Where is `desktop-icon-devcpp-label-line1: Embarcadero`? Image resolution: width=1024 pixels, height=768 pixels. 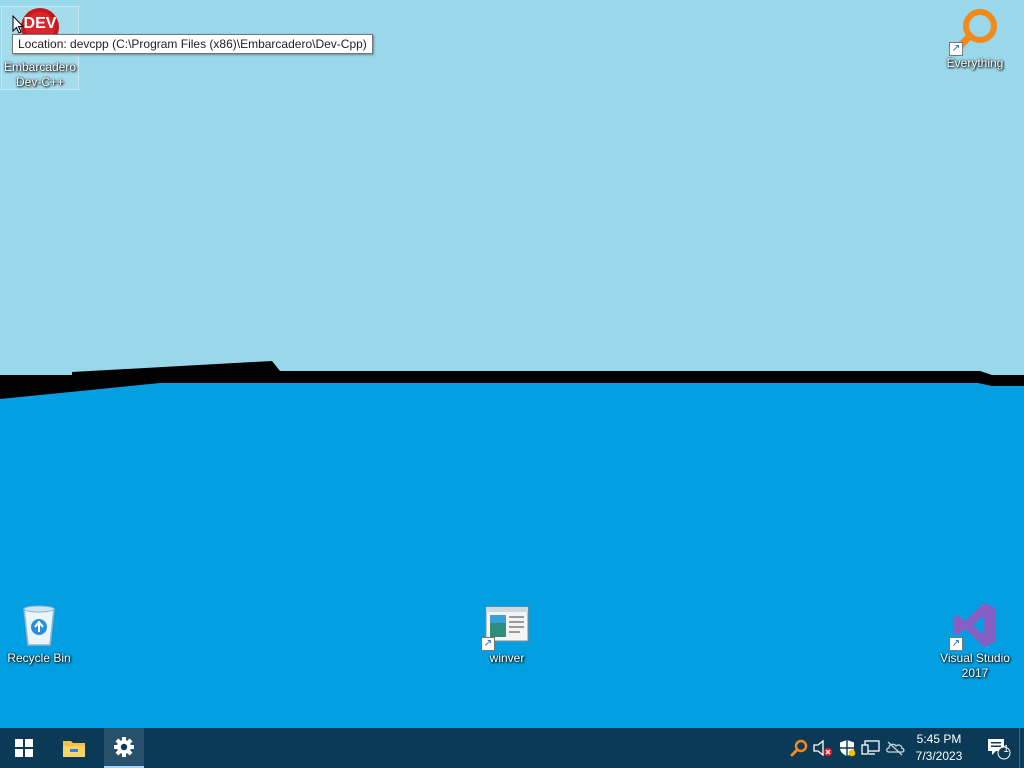 desktop-icon-devcpp-label-line1: Embarcadero is located at coordinates (40, 67).